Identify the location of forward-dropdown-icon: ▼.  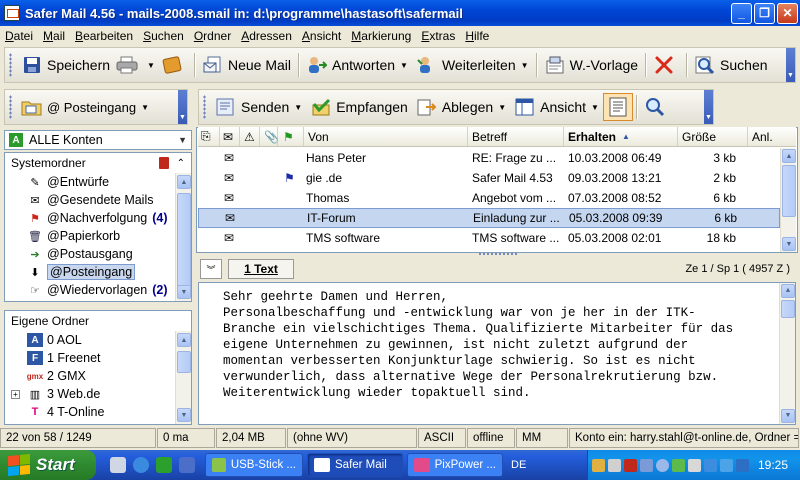
(525, 65).